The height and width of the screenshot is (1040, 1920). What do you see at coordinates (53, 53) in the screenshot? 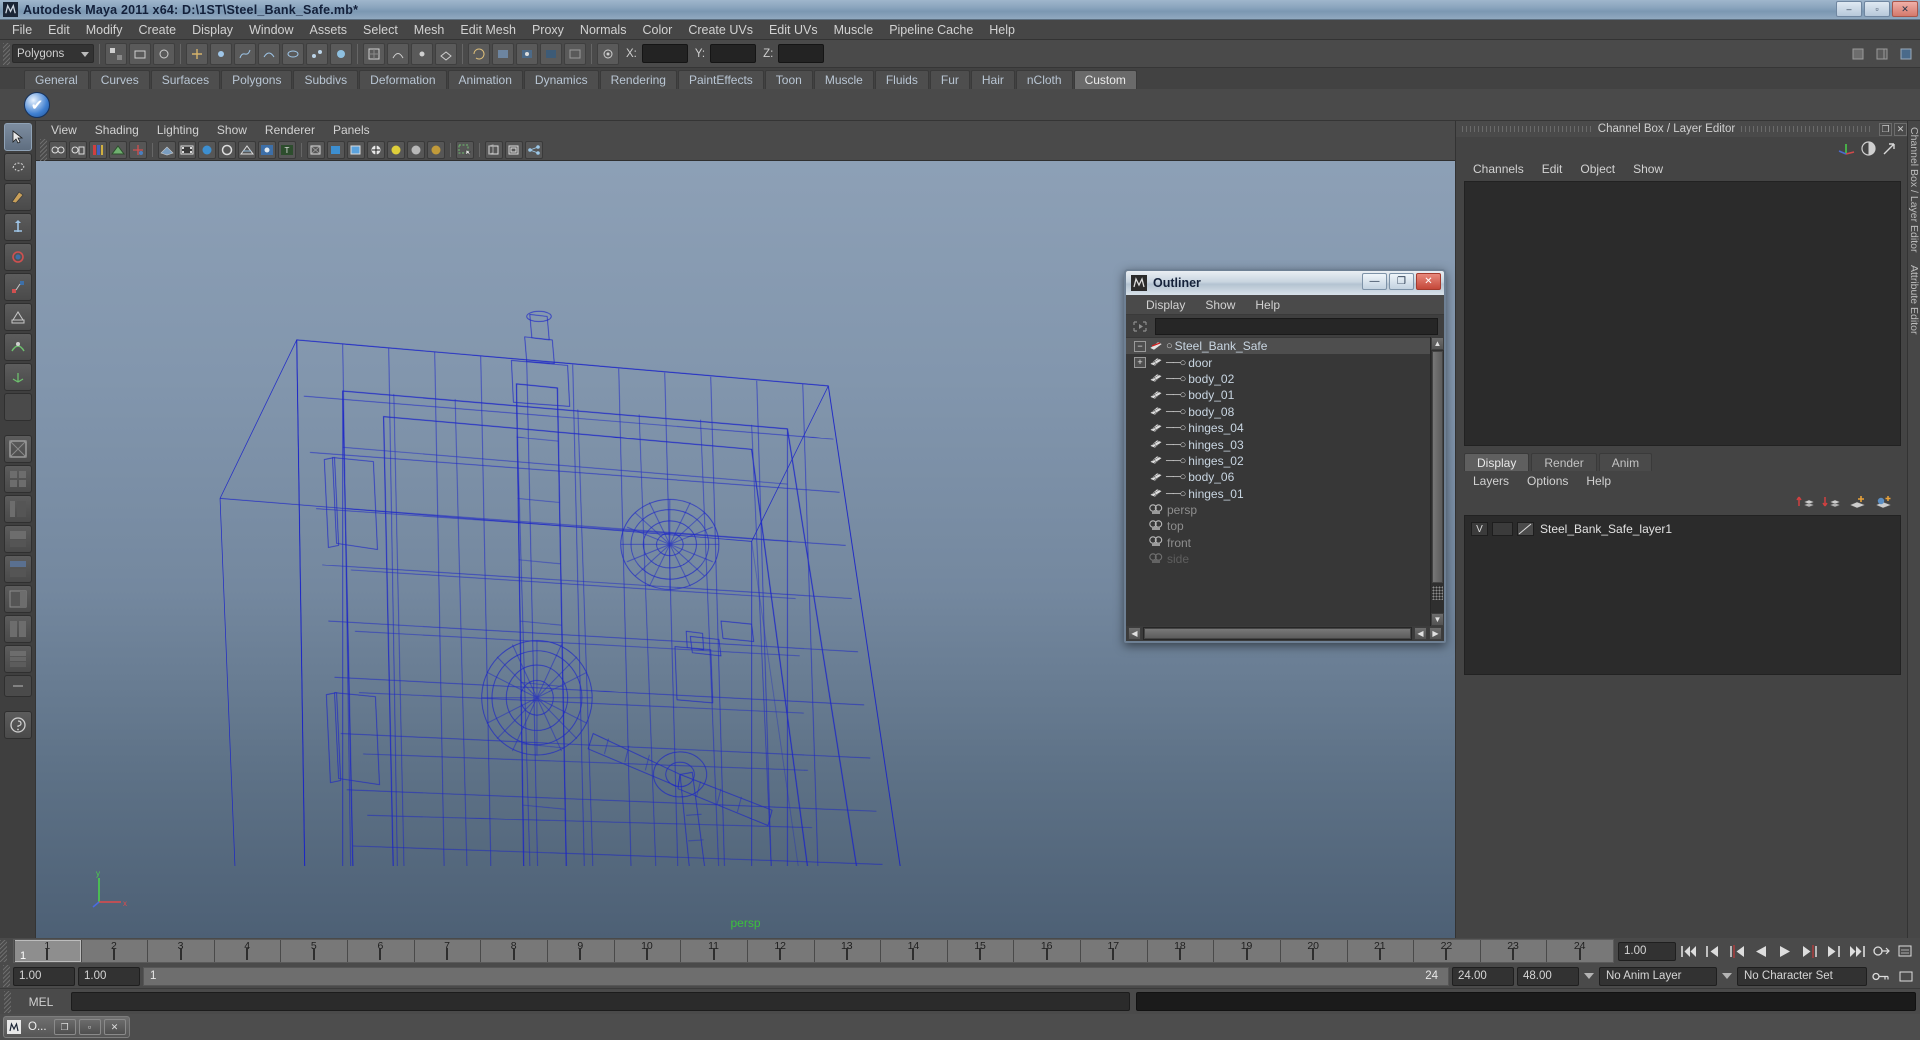
I see `selection-mode-dropdown: Polygons` at bounding box center [53, 53].